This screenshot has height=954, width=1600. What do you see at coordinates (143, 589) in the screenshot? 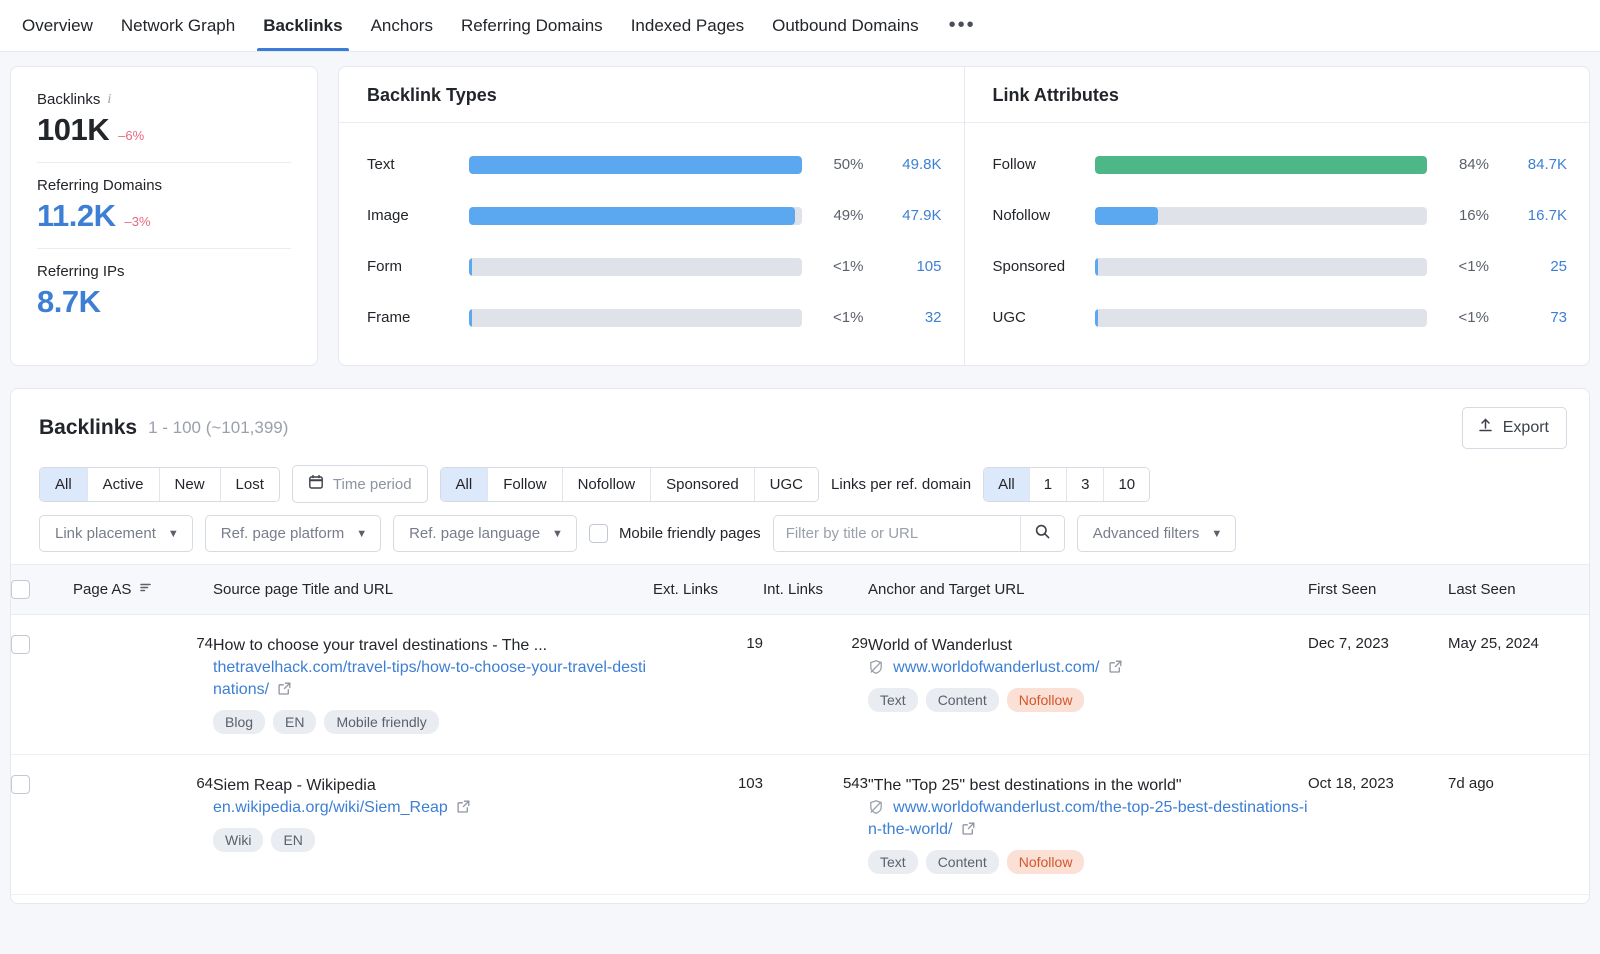
I see `column-header-page-as: Page AS` at bounding box center [143, 589].